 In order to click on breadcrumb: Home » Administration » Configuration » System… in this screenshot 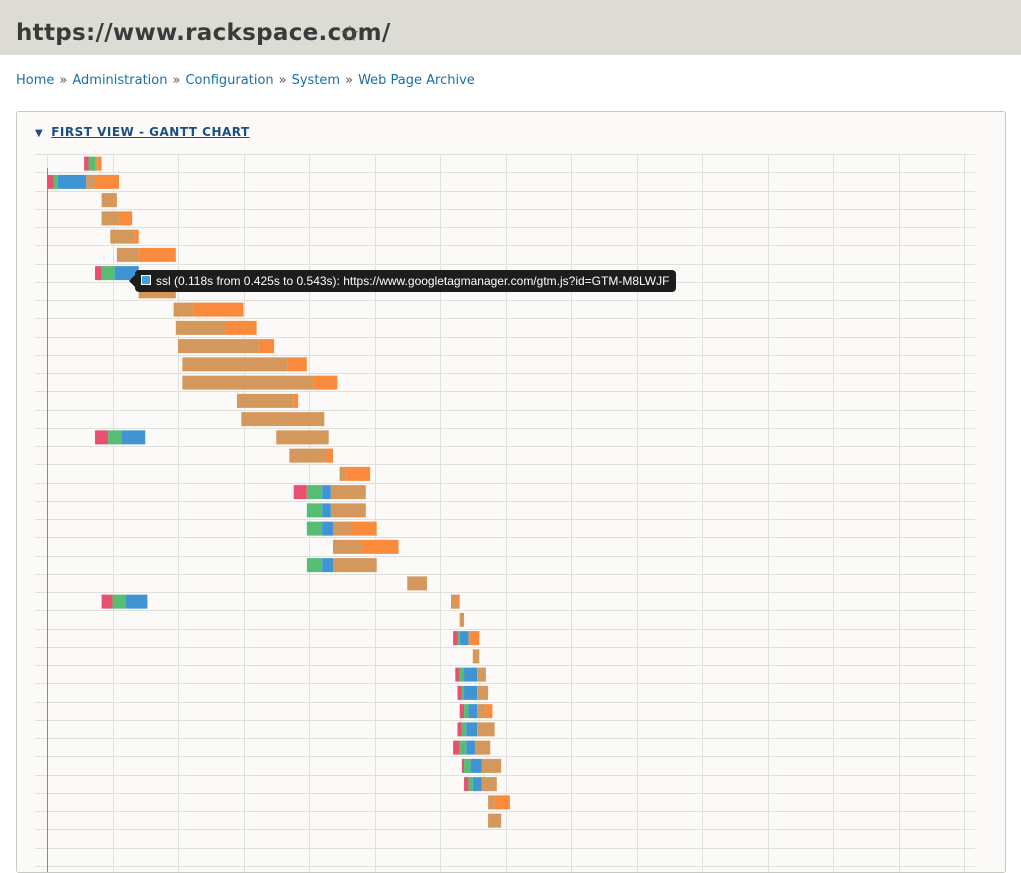, I will do `click(245, 80)`.